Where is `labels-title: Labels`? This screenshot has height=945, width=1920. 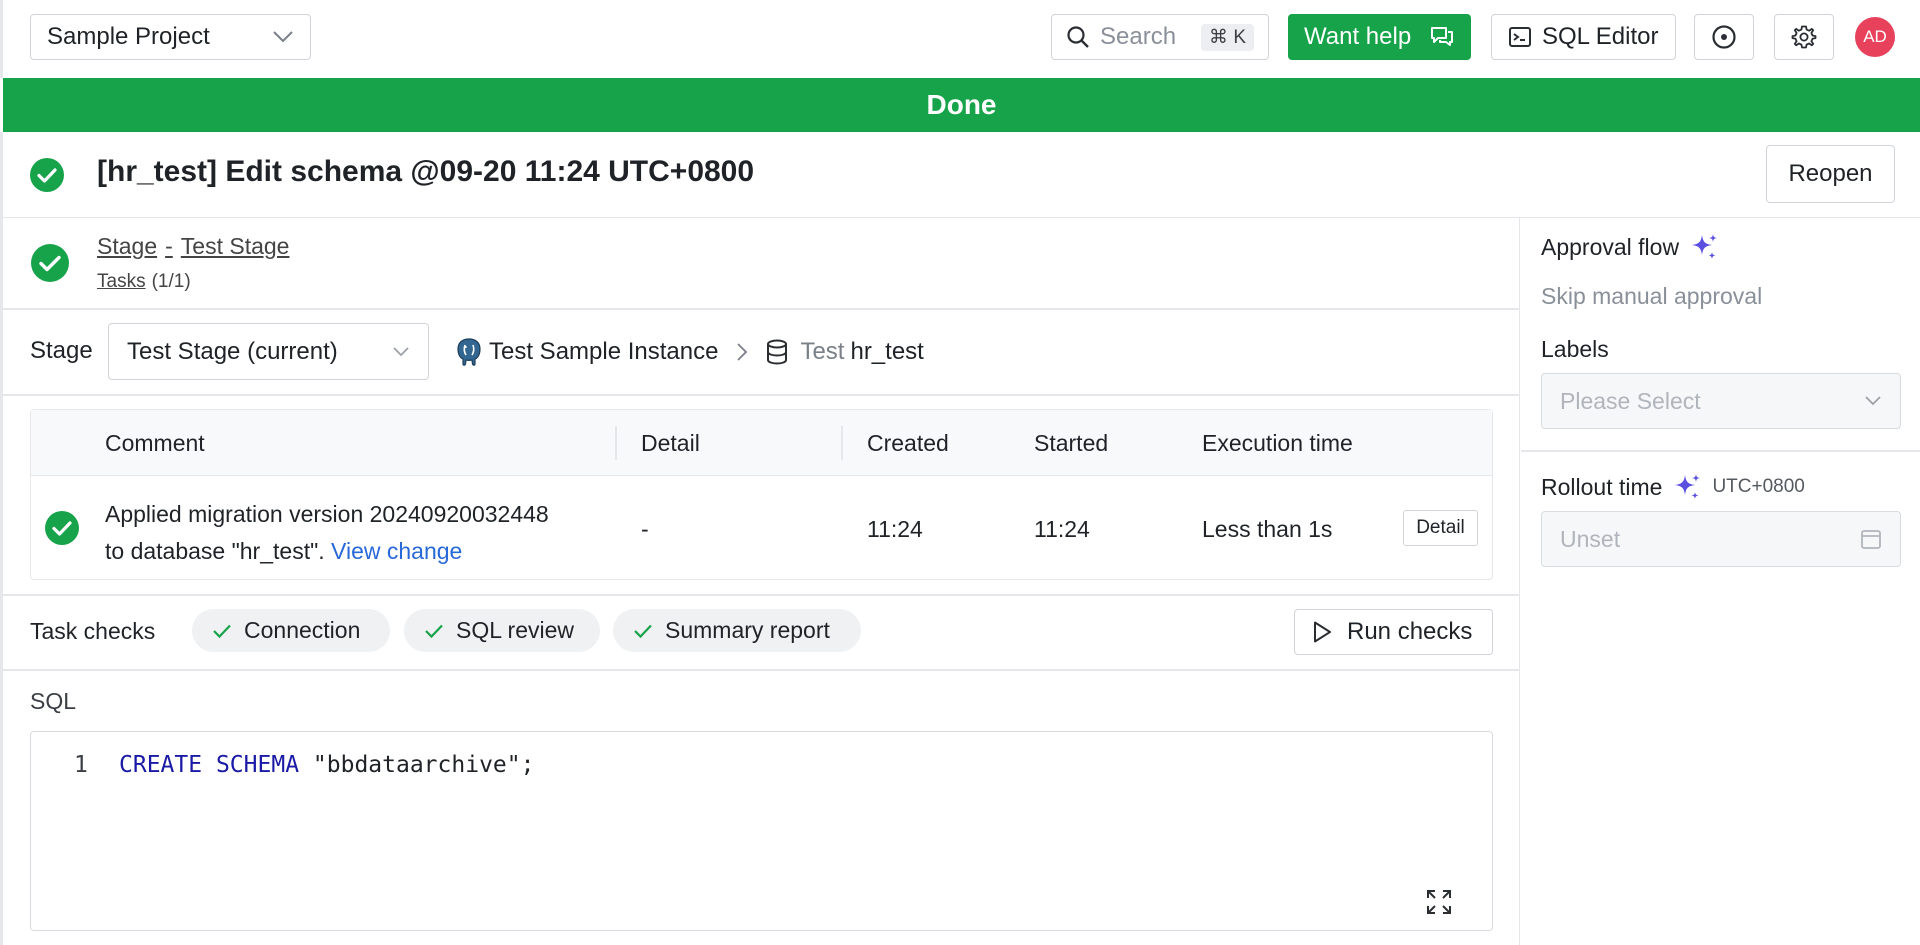
labels-title: Labels is located at coordinates (1575, 349).